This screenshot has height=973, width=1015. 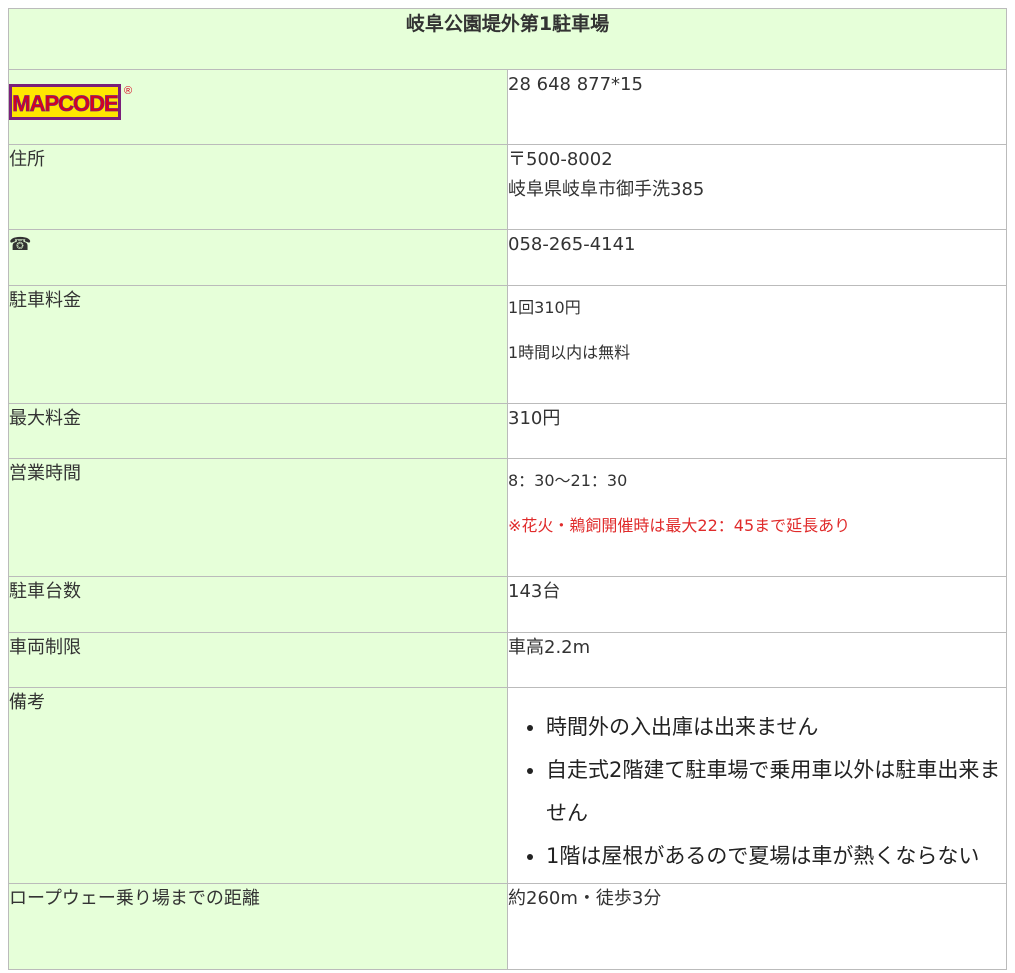 I want to click on fee-line-2: 1時間以内は無料, so click(x=569, y=352).